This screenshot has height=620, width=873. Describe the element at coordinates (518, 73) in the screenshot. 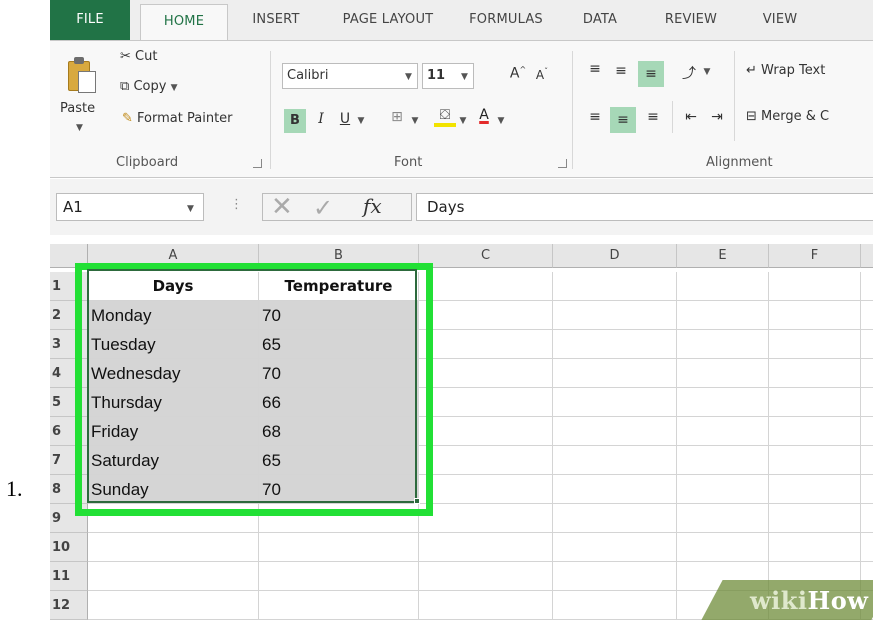

I see `grow-font-button: A^` at that location.